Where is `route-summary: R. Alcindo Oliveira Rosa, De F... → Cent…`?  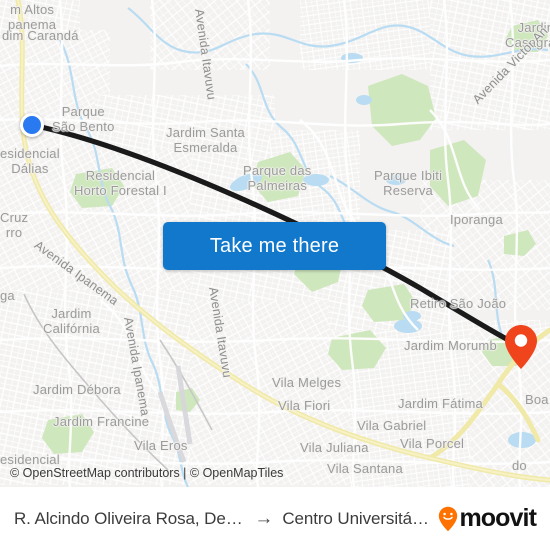 route-summary: R. Alcindo Oliveira Rosa, De F... → Cent… is located at coordinates (222, 519).